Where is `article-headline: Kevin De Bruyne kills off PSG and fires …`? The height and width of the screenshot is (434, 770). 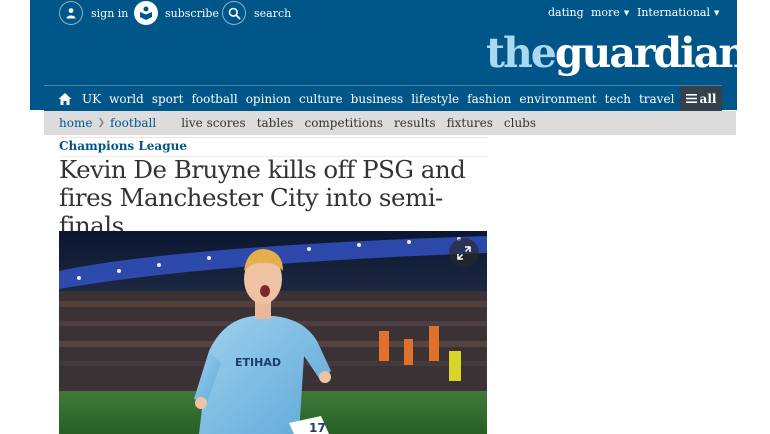 article-headline: Kevin De Bruyne kills off PSG and fires … is located at coordinates (262, 197).